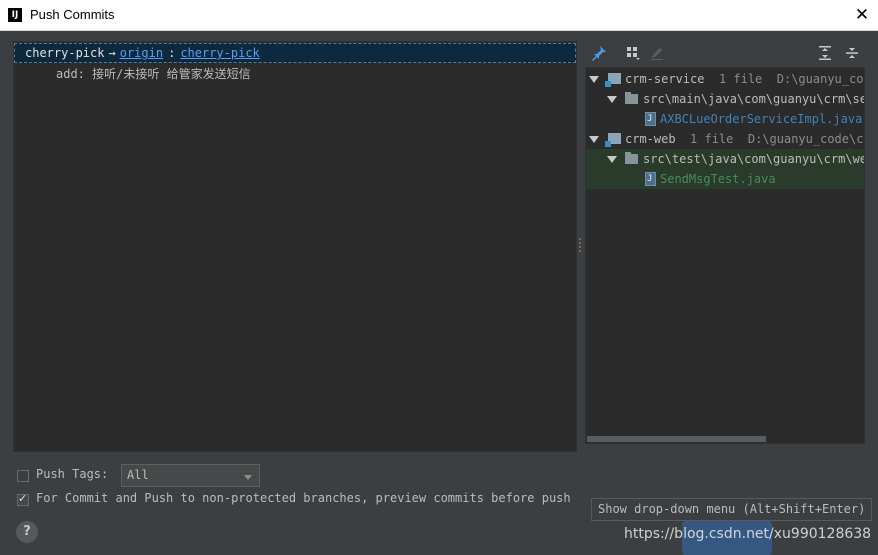 This screenshot has width=878, height=555. I want to click on help-button: ?, so click(27, 532).